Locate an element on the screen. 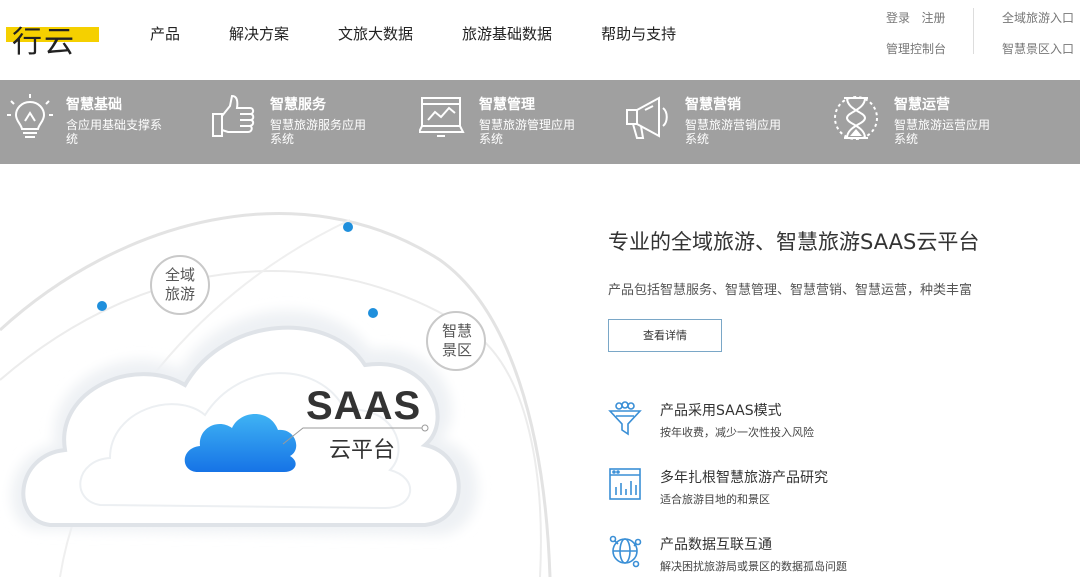 Image resolution: width=1080 pixels, height=577 pixels. analytics-window-icon is located at coordinates (625, 484).